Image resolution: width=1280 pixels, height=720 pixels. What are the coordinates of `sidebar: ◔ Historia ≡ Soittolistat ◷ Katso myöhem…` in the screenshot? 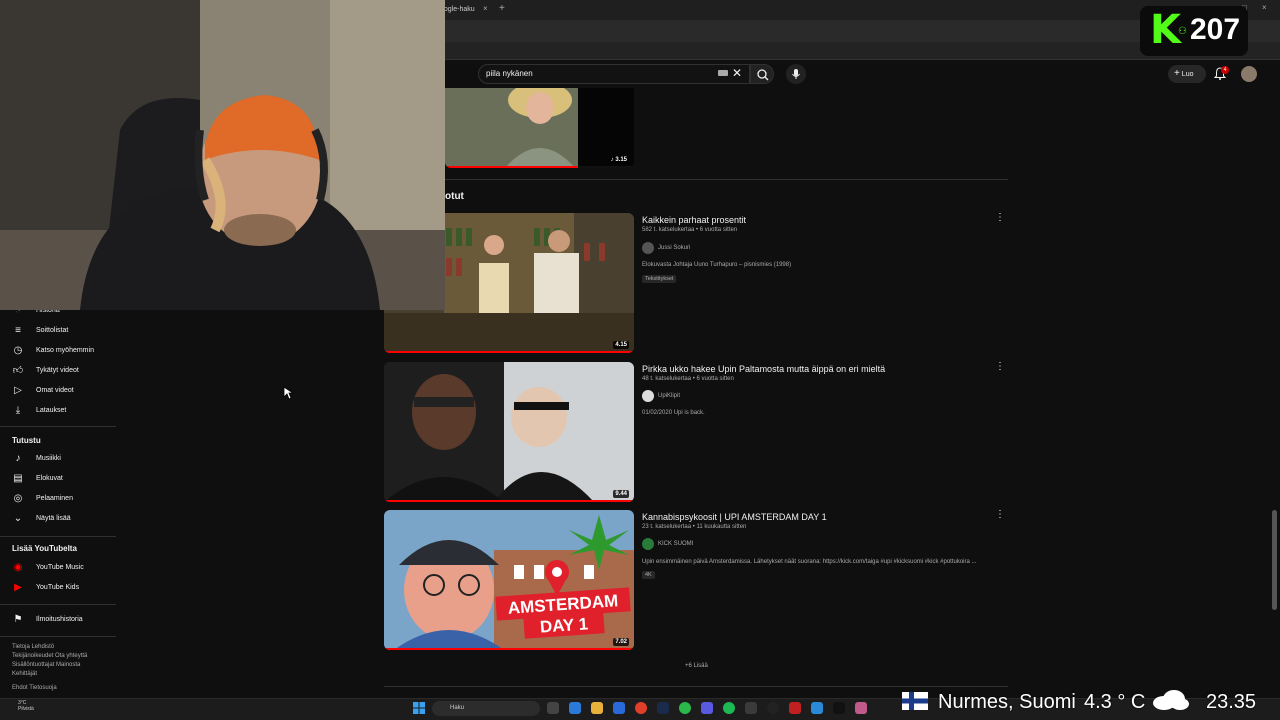 It's located at (60, 501).